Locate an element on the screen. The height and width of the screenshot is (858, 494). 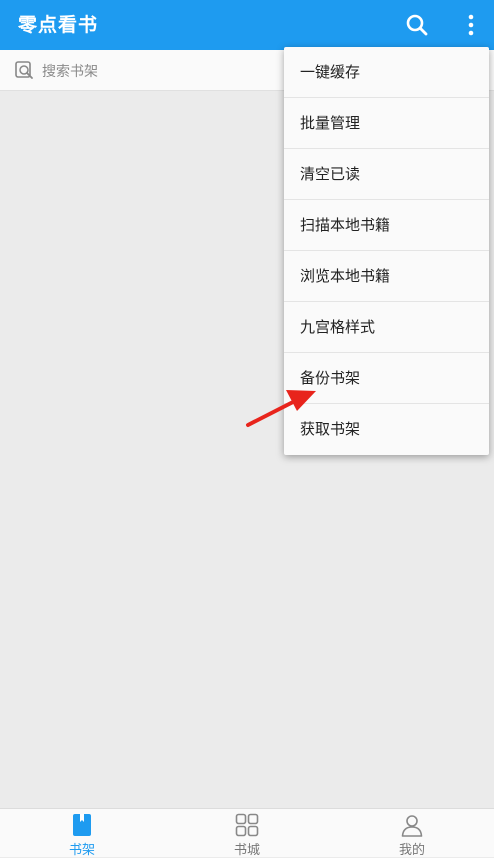
menu-item-scan-local-books: 扫描本地书籍 is located at coordinates (386, 225).